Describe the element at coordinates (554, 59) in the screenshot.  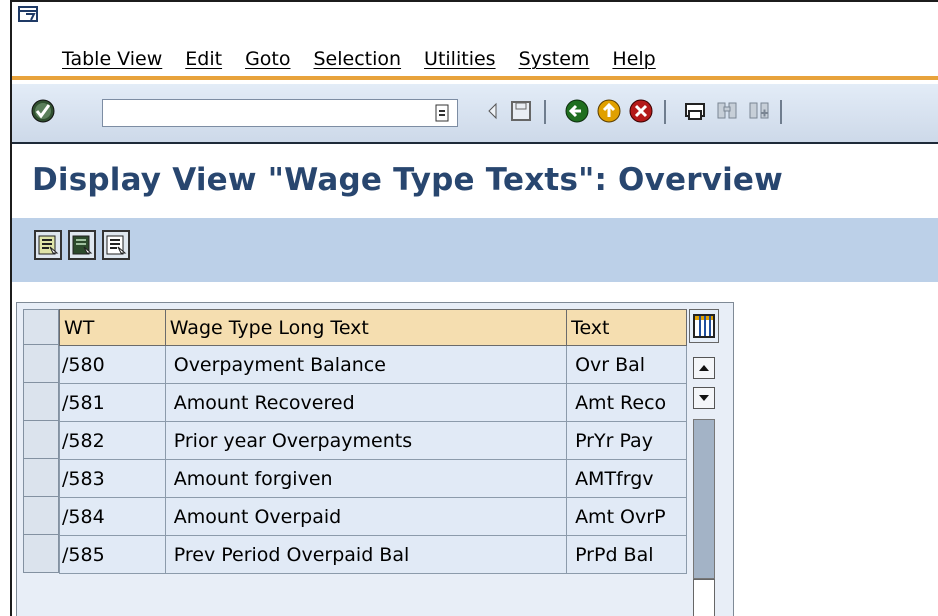
I see `menu-system: System` at that location.